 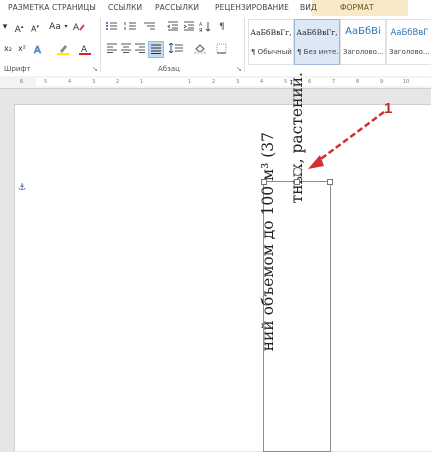 I want to click on subscript-button: x₂, so click(x=8, y=49).